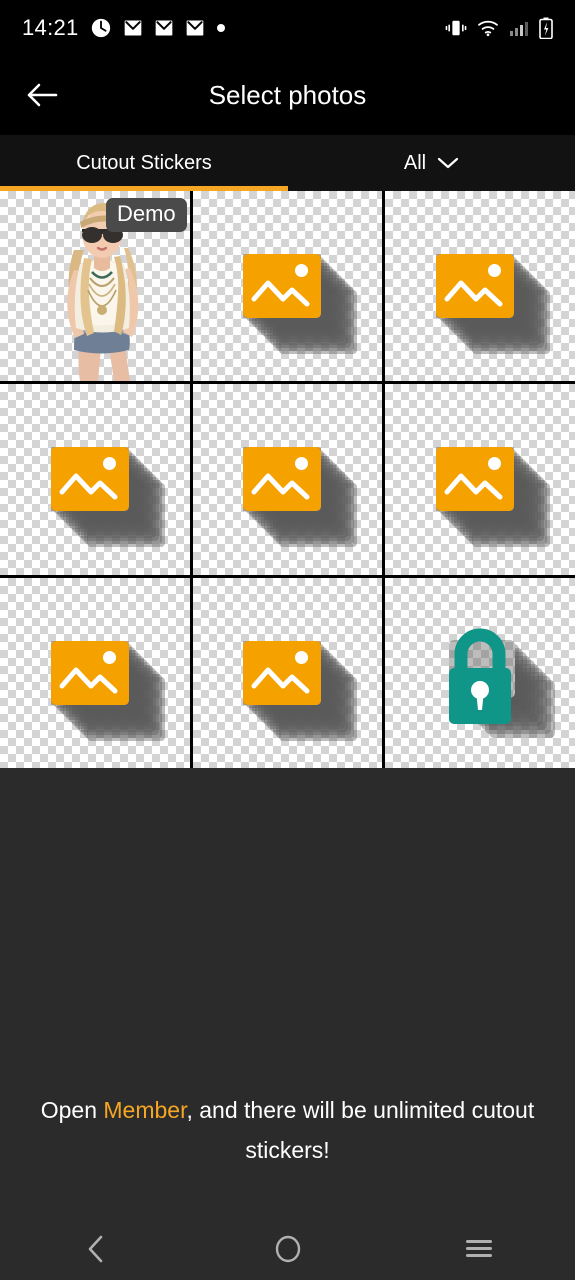  Describe the element at coordinates (72, 1110) in the screenshot. I see `promo-prefix: Open` at that location.